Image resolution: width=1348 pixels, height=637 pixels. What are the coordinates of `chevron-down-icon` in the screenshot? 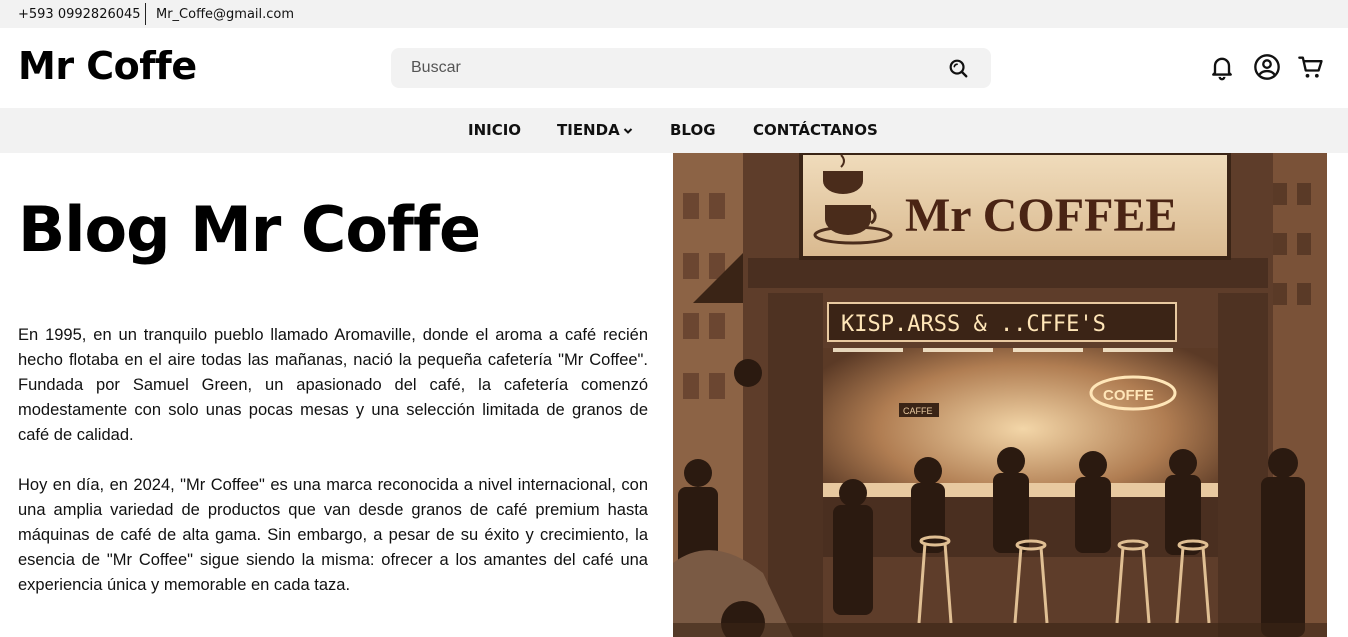 It's located at (627, 130).